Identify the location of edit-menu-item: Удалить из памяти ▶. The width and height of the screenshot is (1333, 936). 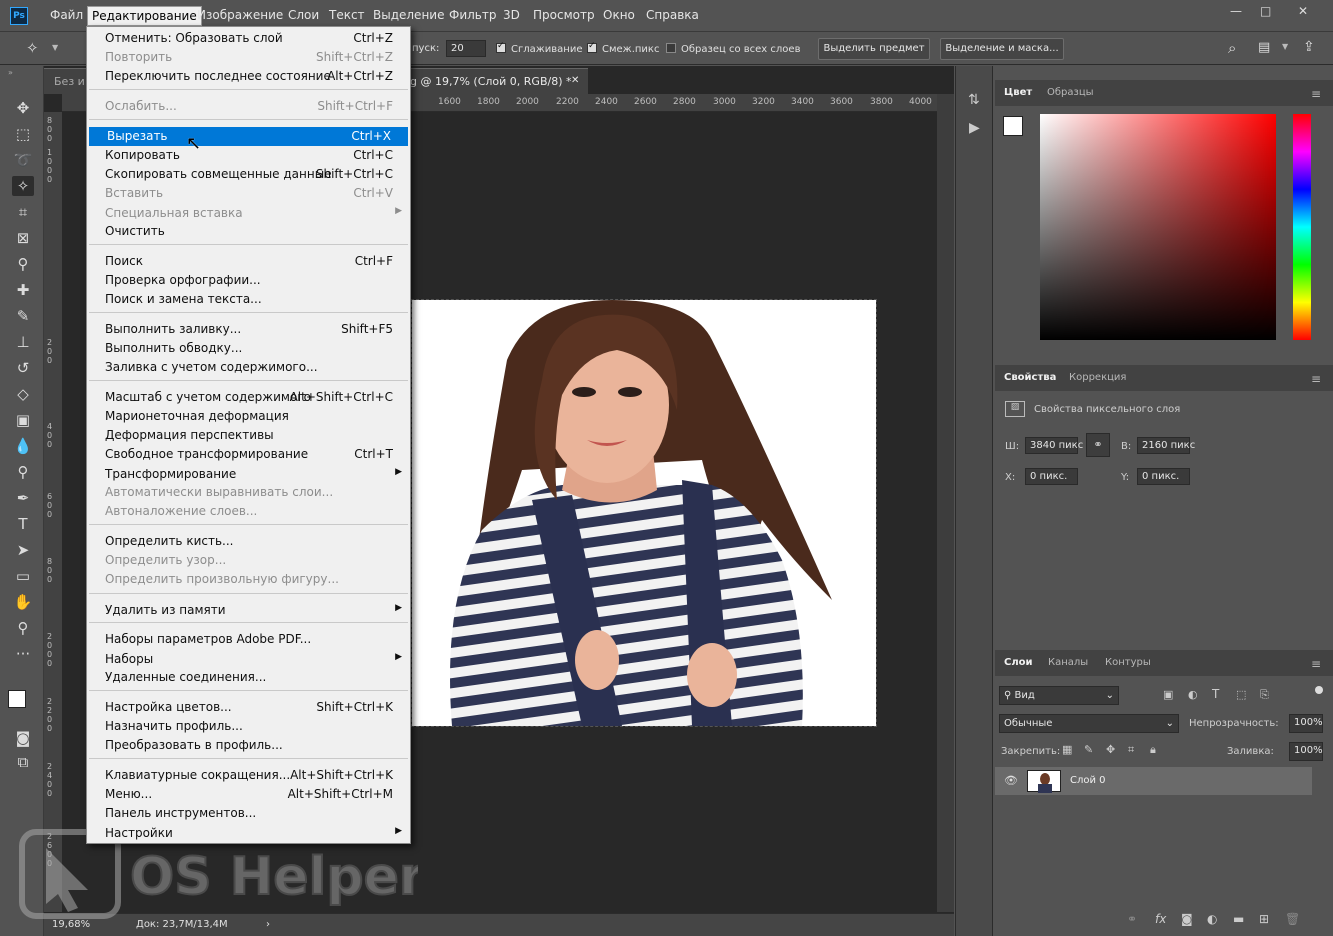
(248, 610).